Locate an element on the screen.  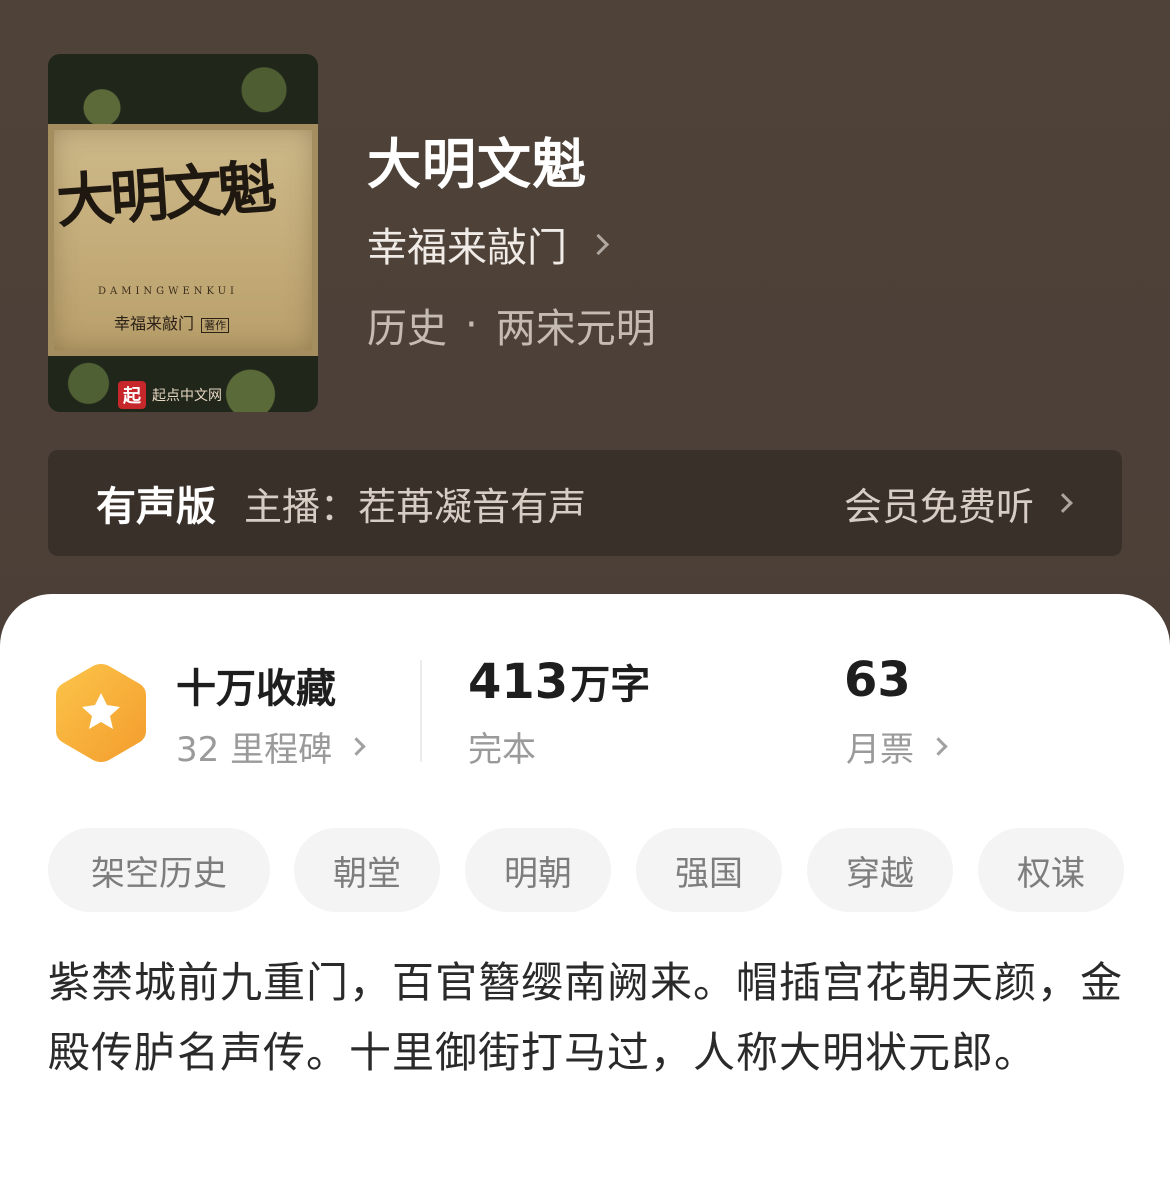
tag-chip: 架空历史 is located at coordinates (159, 870).